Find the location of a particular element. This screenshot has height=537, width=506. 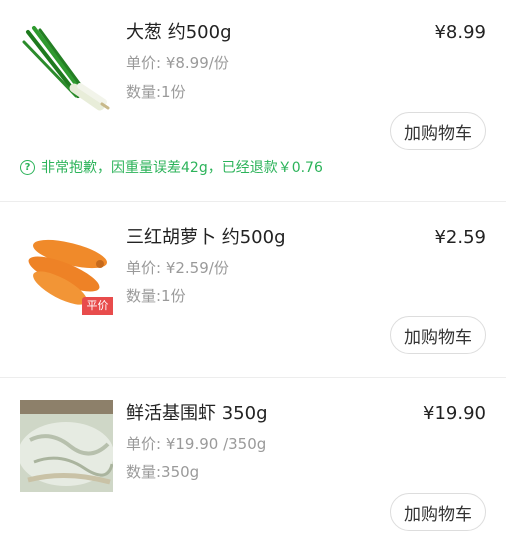

refund-notice: ? 非常抱歉，因重量误差42g，已经退款￥0.76 is located at coordinates (171, 167).